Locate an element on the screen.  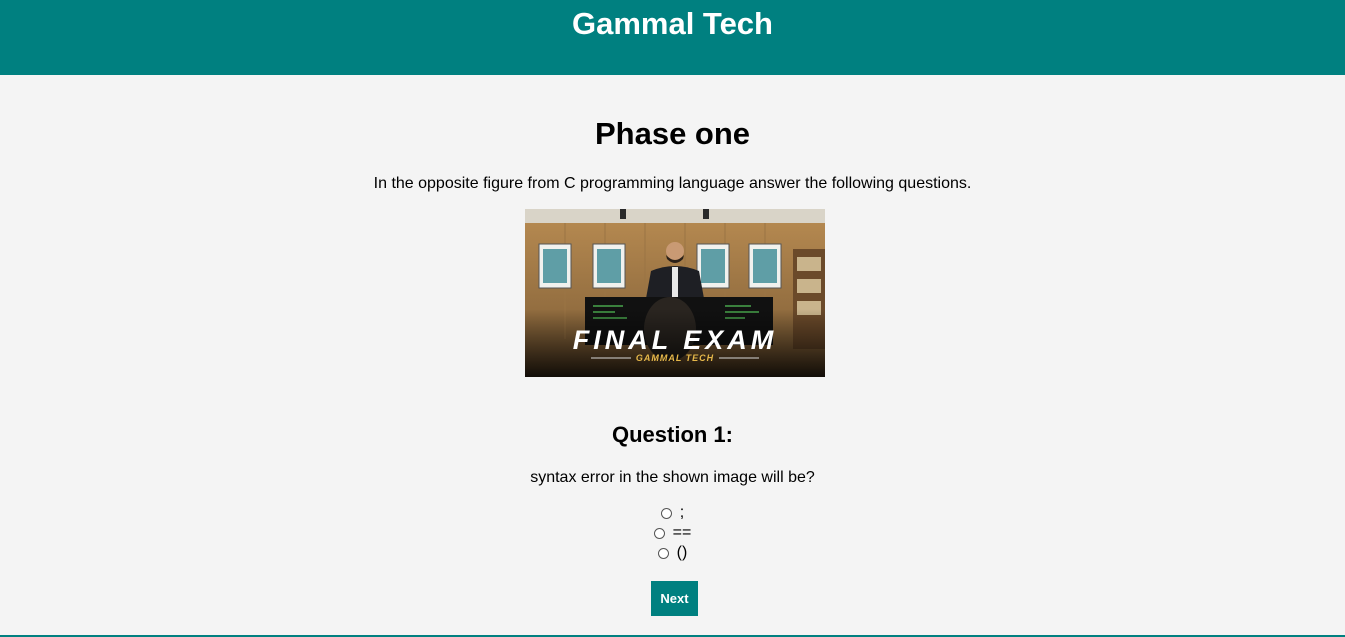
banner-title: FINAL EXAM is located at coordinates (675, 340).